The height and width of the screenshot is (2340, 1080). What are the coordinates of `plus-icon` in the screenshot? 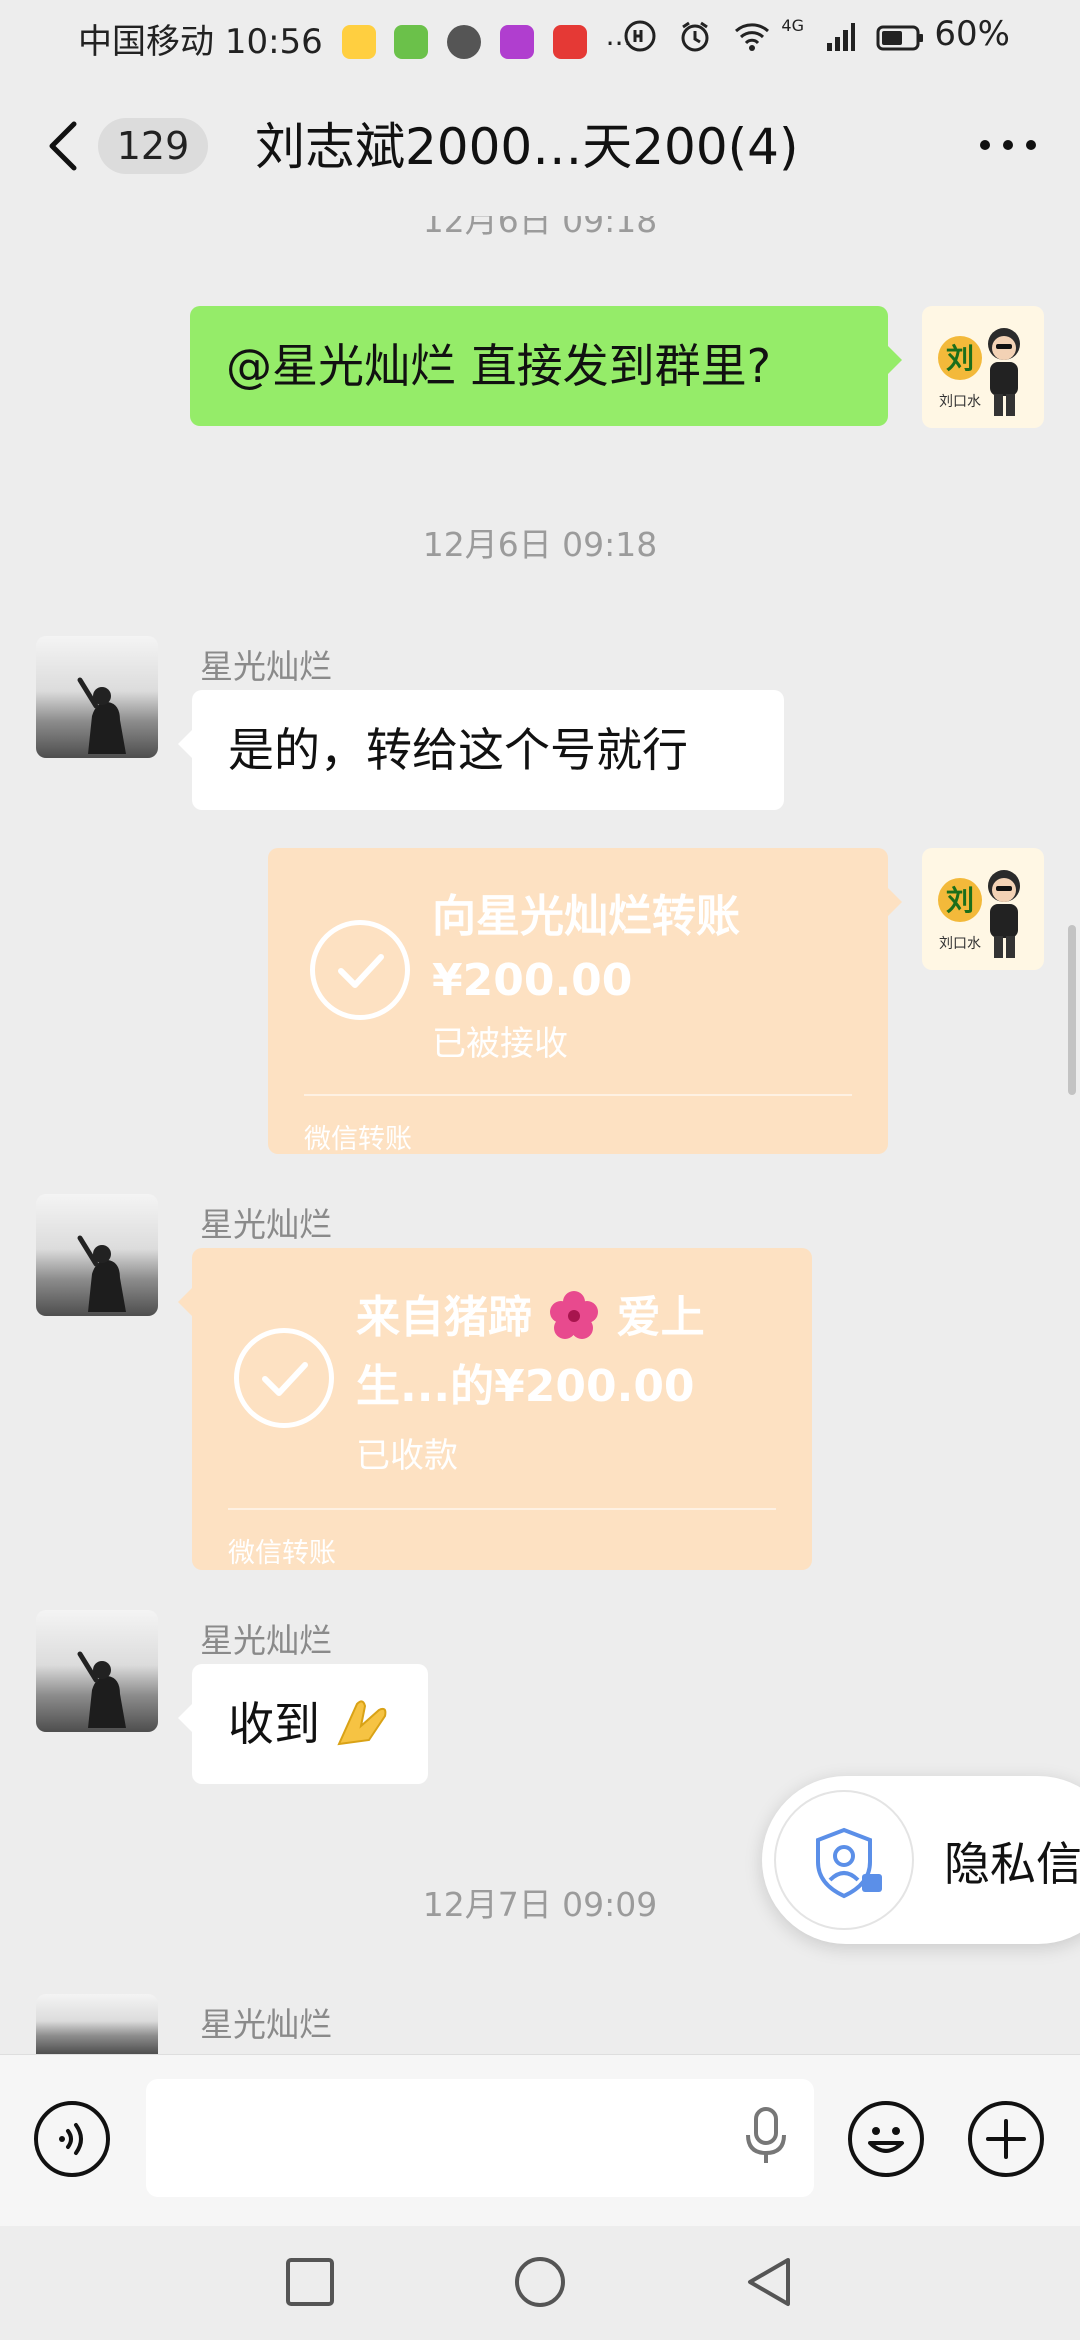 It's located at (1006, 2139).